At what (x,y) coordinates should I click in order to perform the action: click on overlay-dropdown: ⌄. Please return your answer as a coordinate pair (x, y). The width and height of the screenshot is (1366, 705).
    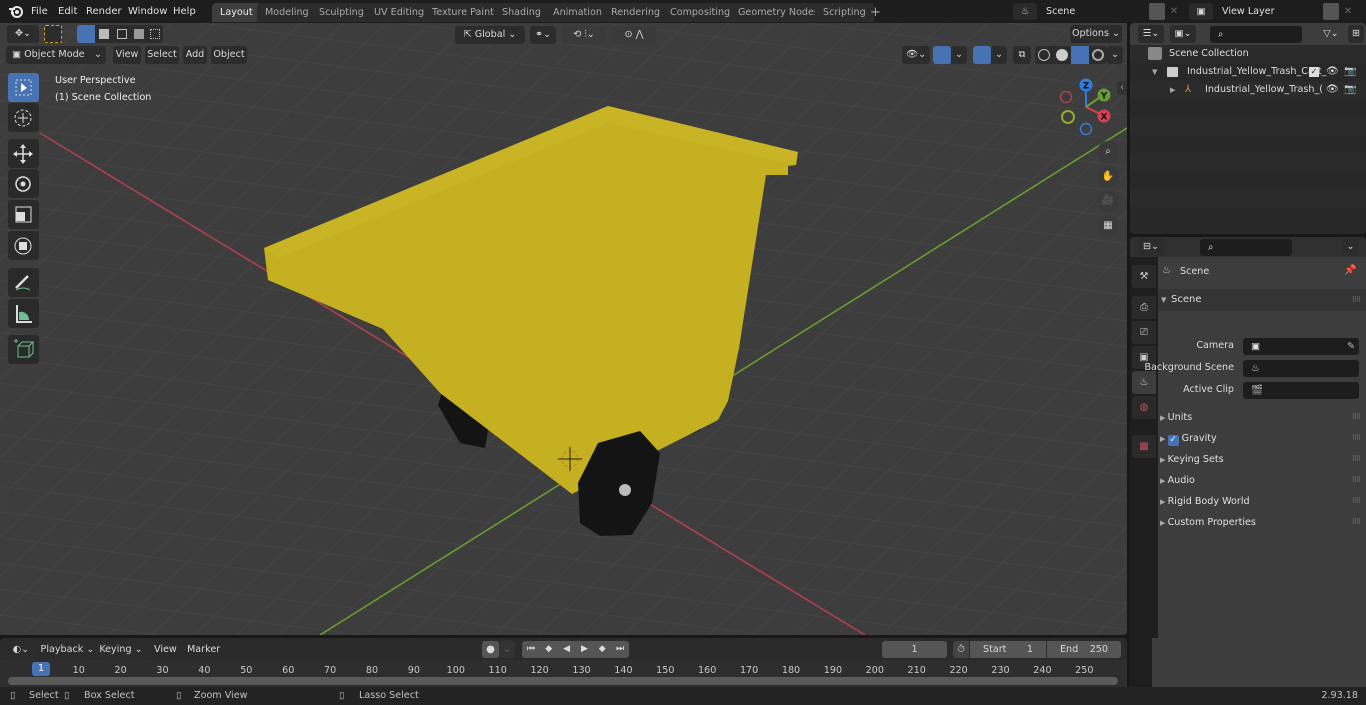
    Looking at the image, I should click on (999, 55).